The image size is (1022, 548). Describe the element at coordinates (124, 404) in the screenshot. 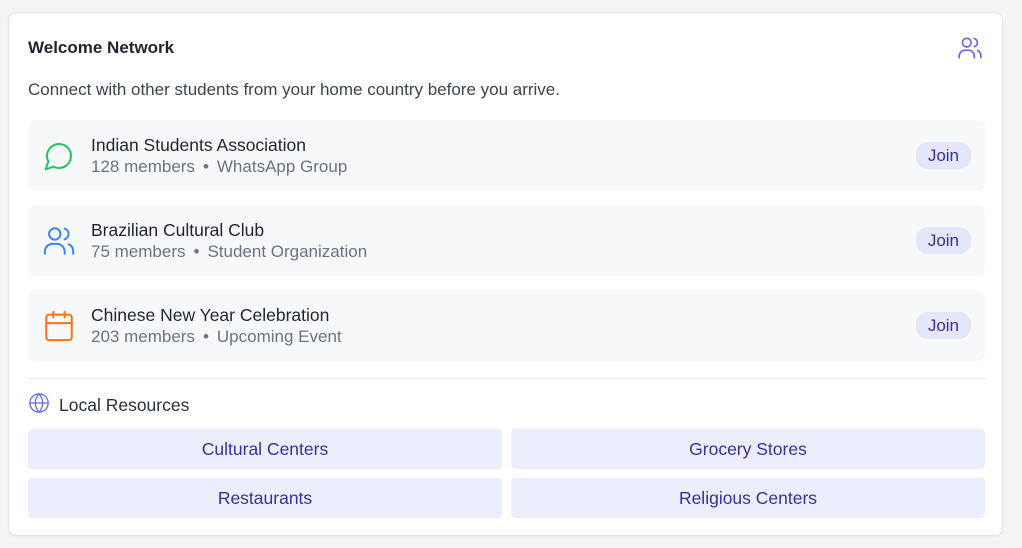

I see `local-resources-label: Local Resources` at that location.